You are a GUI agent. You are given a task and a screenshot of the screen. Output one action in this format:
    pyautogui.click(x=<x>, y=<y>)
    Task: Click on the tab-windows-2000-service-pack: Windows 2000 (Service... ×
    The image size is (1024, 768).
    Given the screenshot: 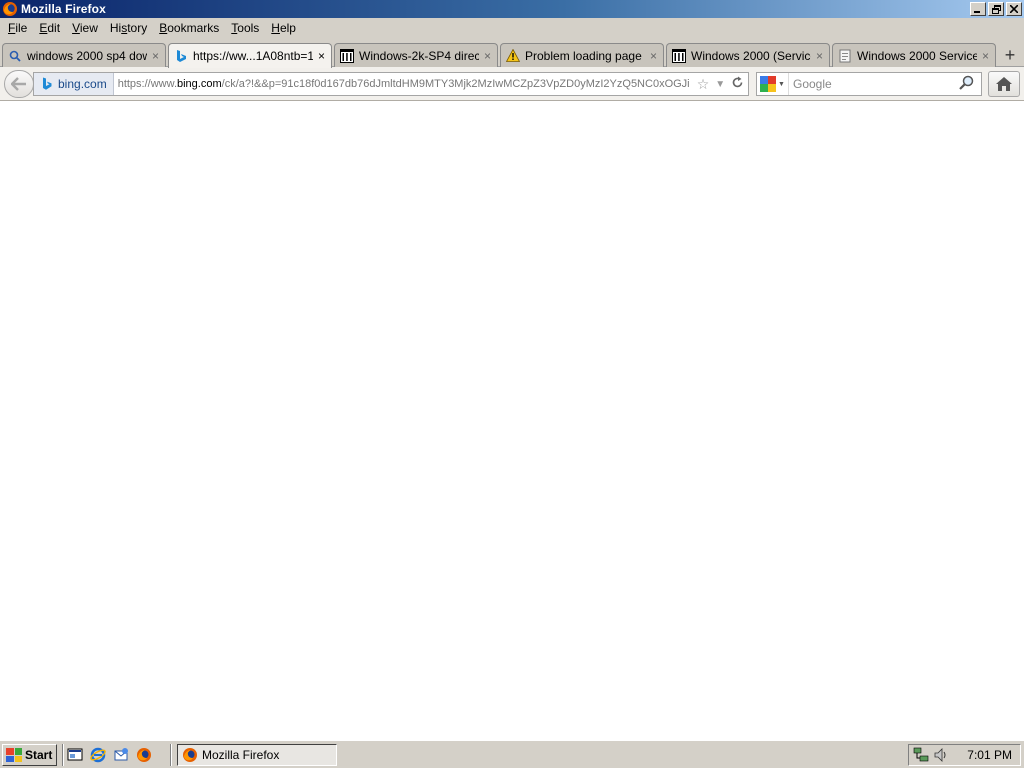 What is the action you would take?
    pyautogui.click(x=748, y=55)
    